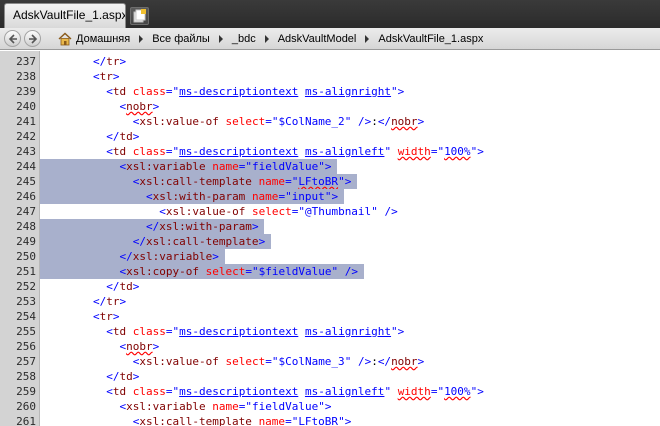 This screenshot has height=426, width=660. What do you see at coordinates (26, 406) in the screenshot?
I see `line-number: 260` at bounding box center [26, 406].